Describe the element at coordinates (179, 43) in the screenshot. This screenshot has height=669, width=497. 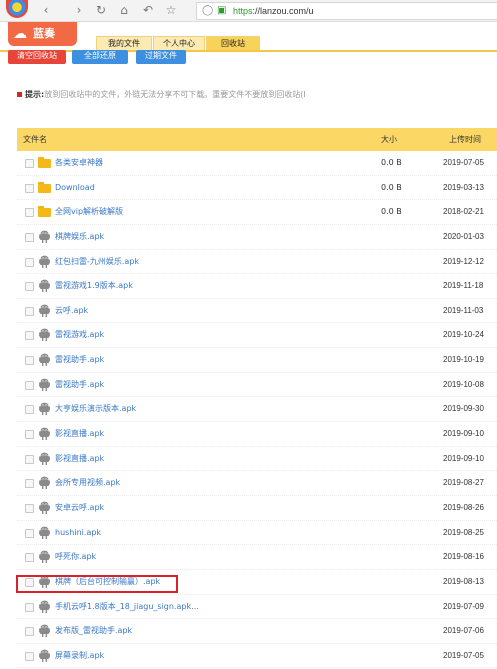
I see `tab-user-center: 个人中心` at that location.